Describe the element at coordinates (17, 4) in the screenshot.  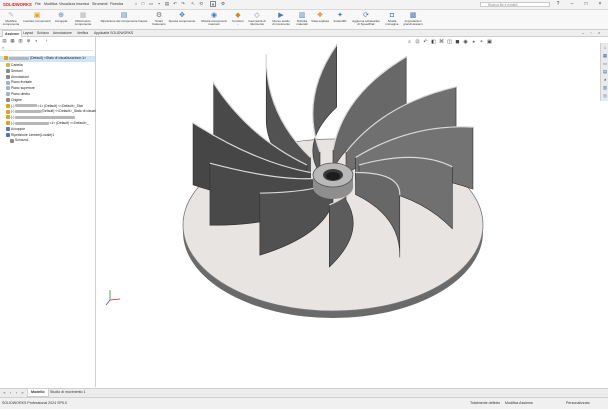
I see `solidworks-logo: SOLIDWORKS` at that location.